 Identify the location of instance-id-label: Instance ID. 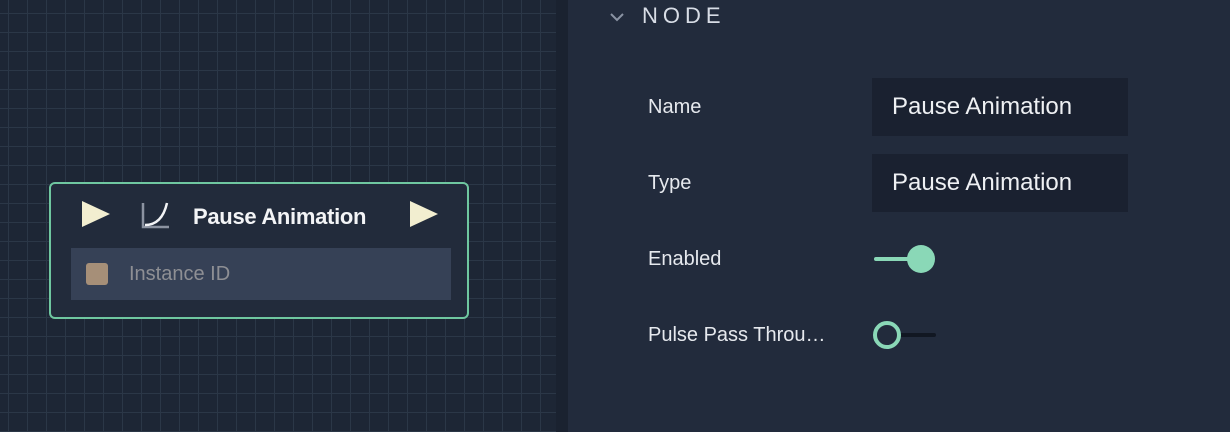
(180, 274).